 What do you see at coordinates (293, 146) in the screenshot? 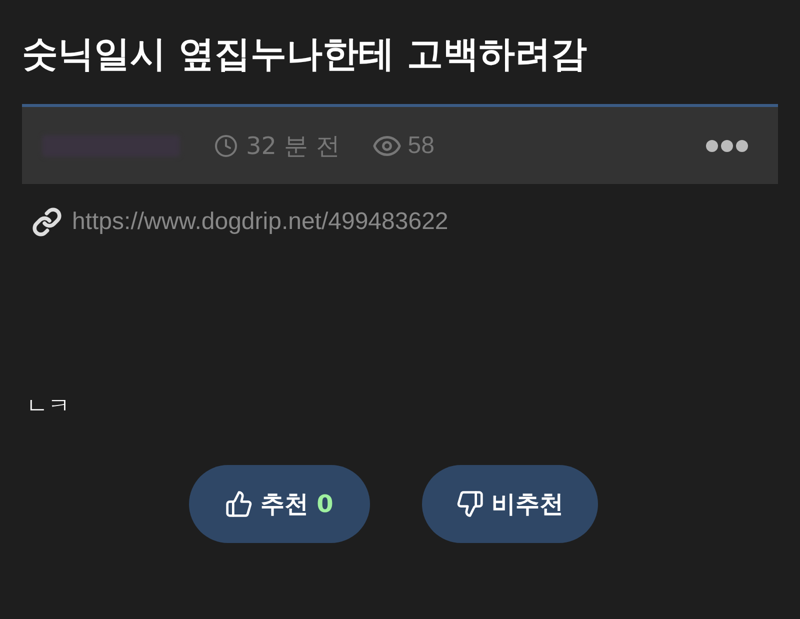
I see `post-time: 32 분 전` at bounding box center [293, 146].